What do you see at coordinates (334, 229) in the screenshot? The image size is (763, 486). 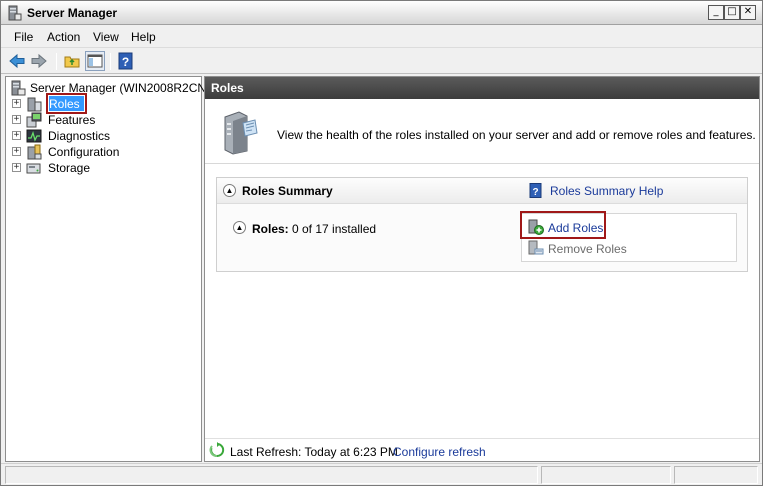 I see `roles-count-value: 0 of 17 installed` at bounding box center [334, 229].